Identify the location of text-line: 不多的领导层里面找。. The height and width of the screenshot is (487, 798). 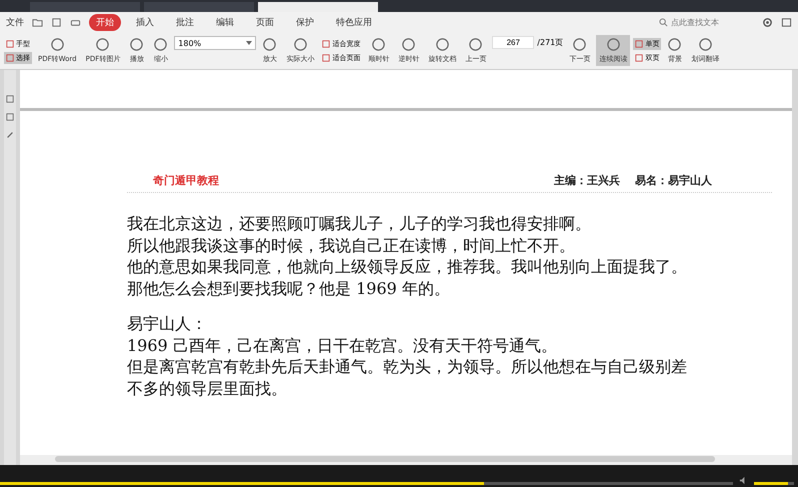
(207, 388).